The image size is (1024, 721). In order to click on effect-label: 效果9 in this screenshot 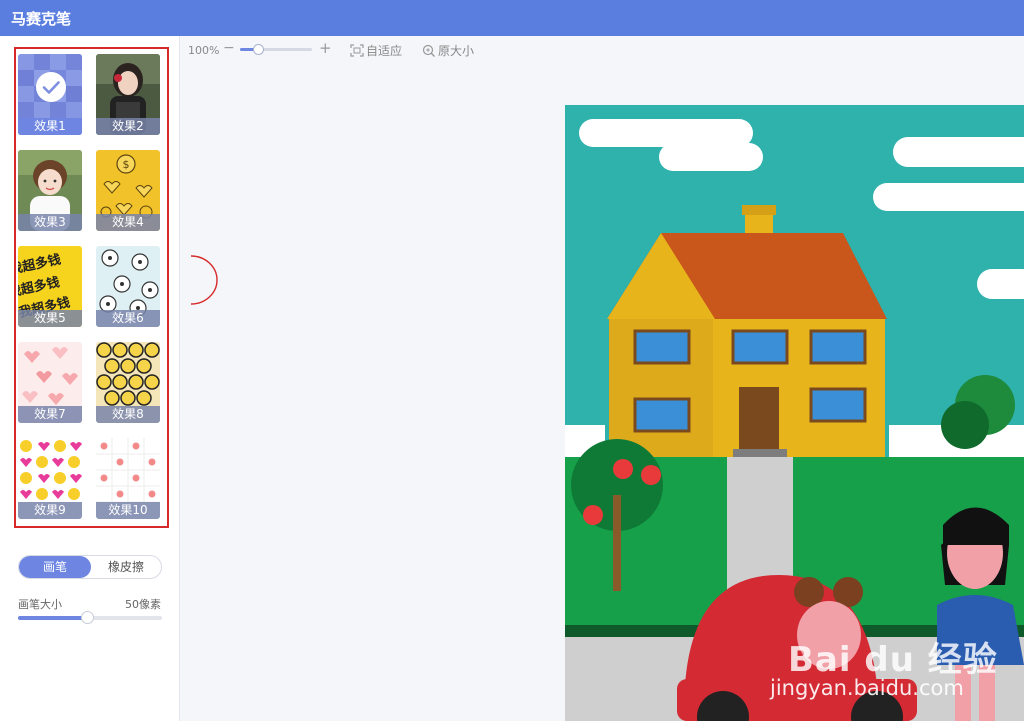, I will do `click(50, 510)`.